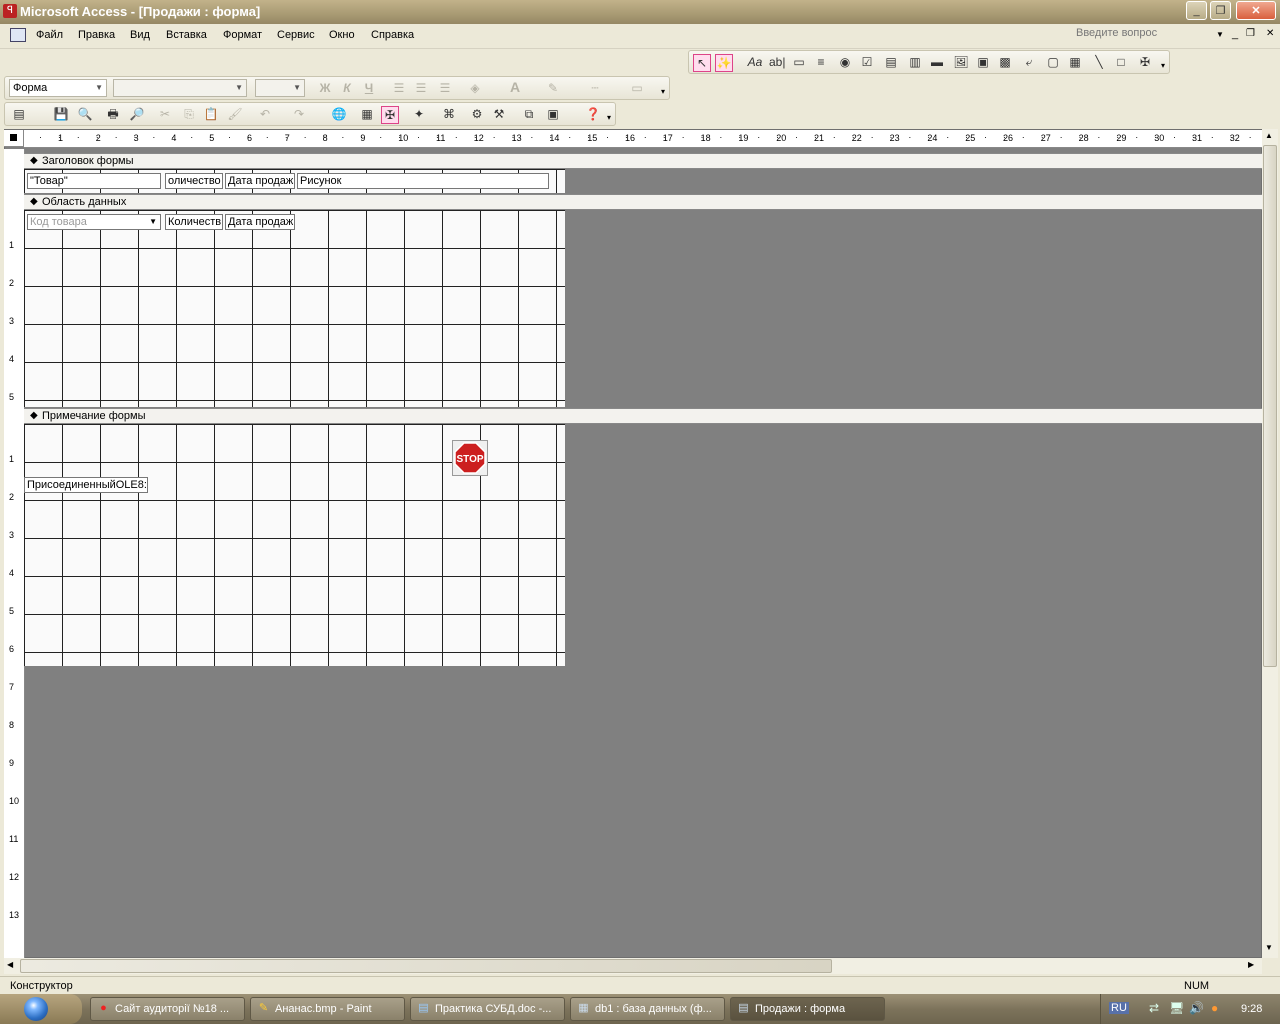  I want to click on scroll-right-icon: ▶, so click(1251, 964).